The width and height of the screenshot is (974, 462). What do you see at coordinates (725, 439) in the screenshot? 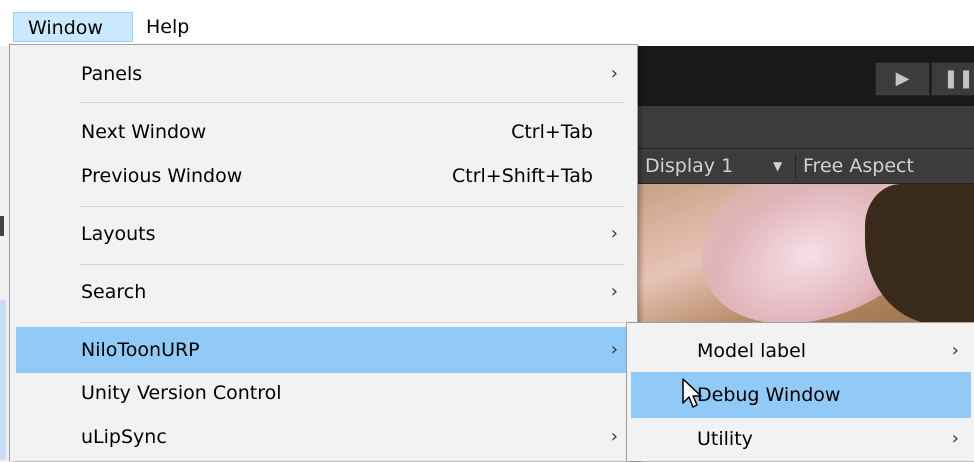
I see `menu-item-label: Utility` at bounding box center [725, 439].